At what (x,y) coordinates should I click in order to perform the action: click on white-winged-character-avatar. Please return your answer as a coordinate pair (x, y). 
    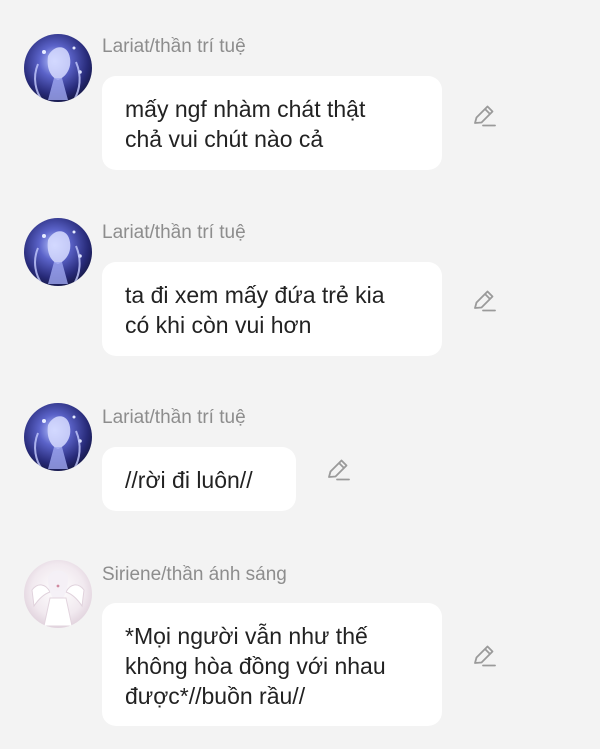
    Looking at the image, I should click on (58, 594).